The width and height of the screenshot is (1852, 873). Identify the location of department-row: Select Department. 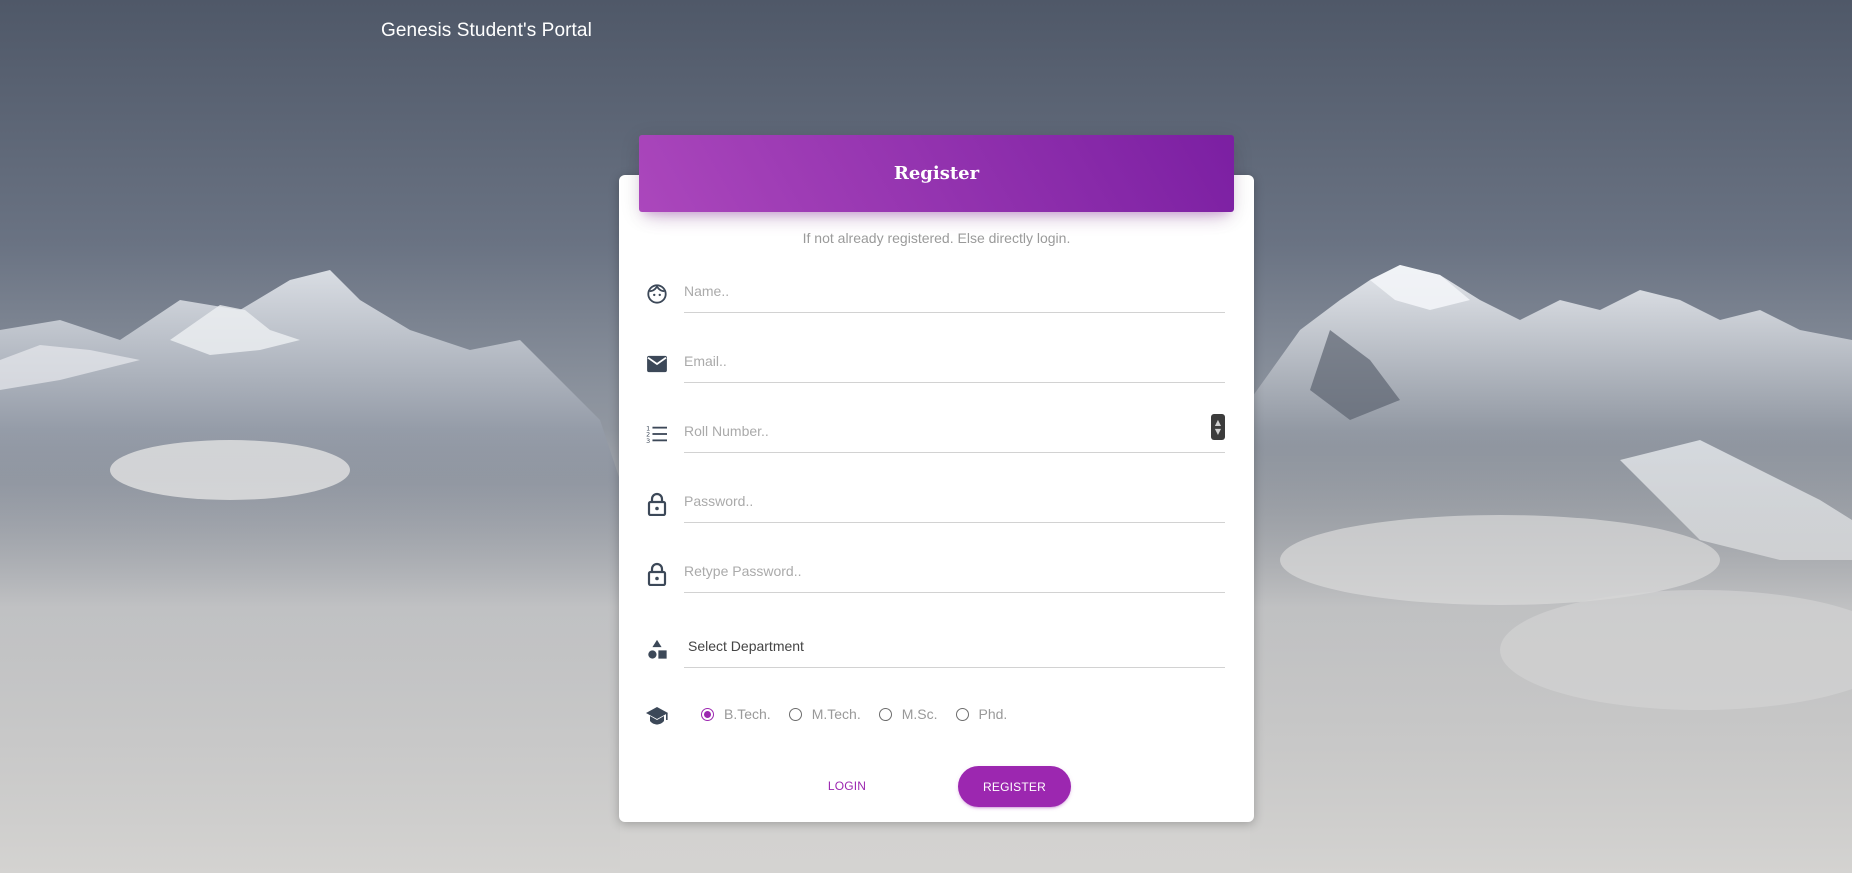
(934, 647).